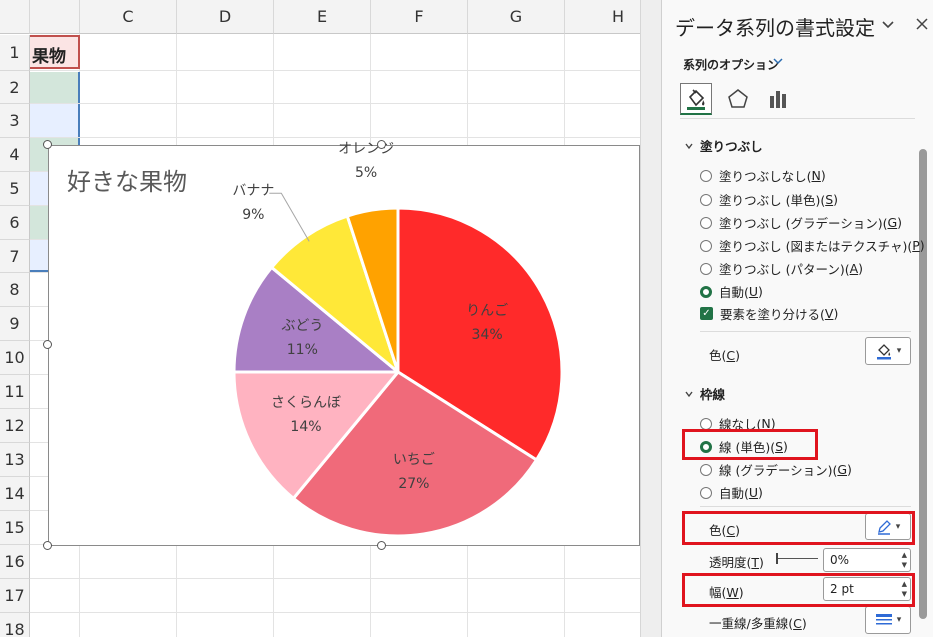 The image size is (933, 637). I want to click on column-label: H, so click(618, 16).